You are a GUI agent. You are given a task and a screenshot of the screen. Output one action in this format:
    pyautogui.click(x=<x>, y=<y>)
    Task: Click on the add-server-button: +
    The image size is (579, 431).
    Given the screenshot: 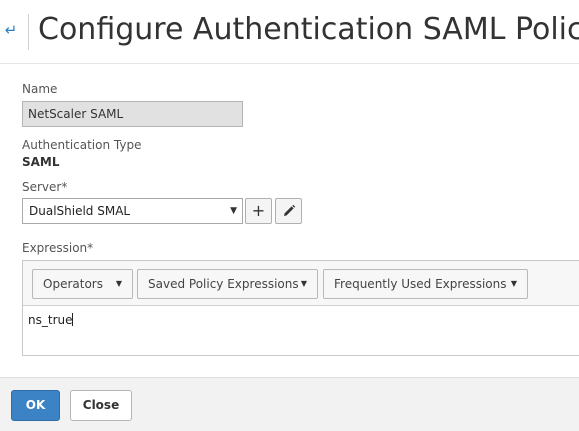 What is the action you would take?
    pyautogui.click(x=258, y=211)
    